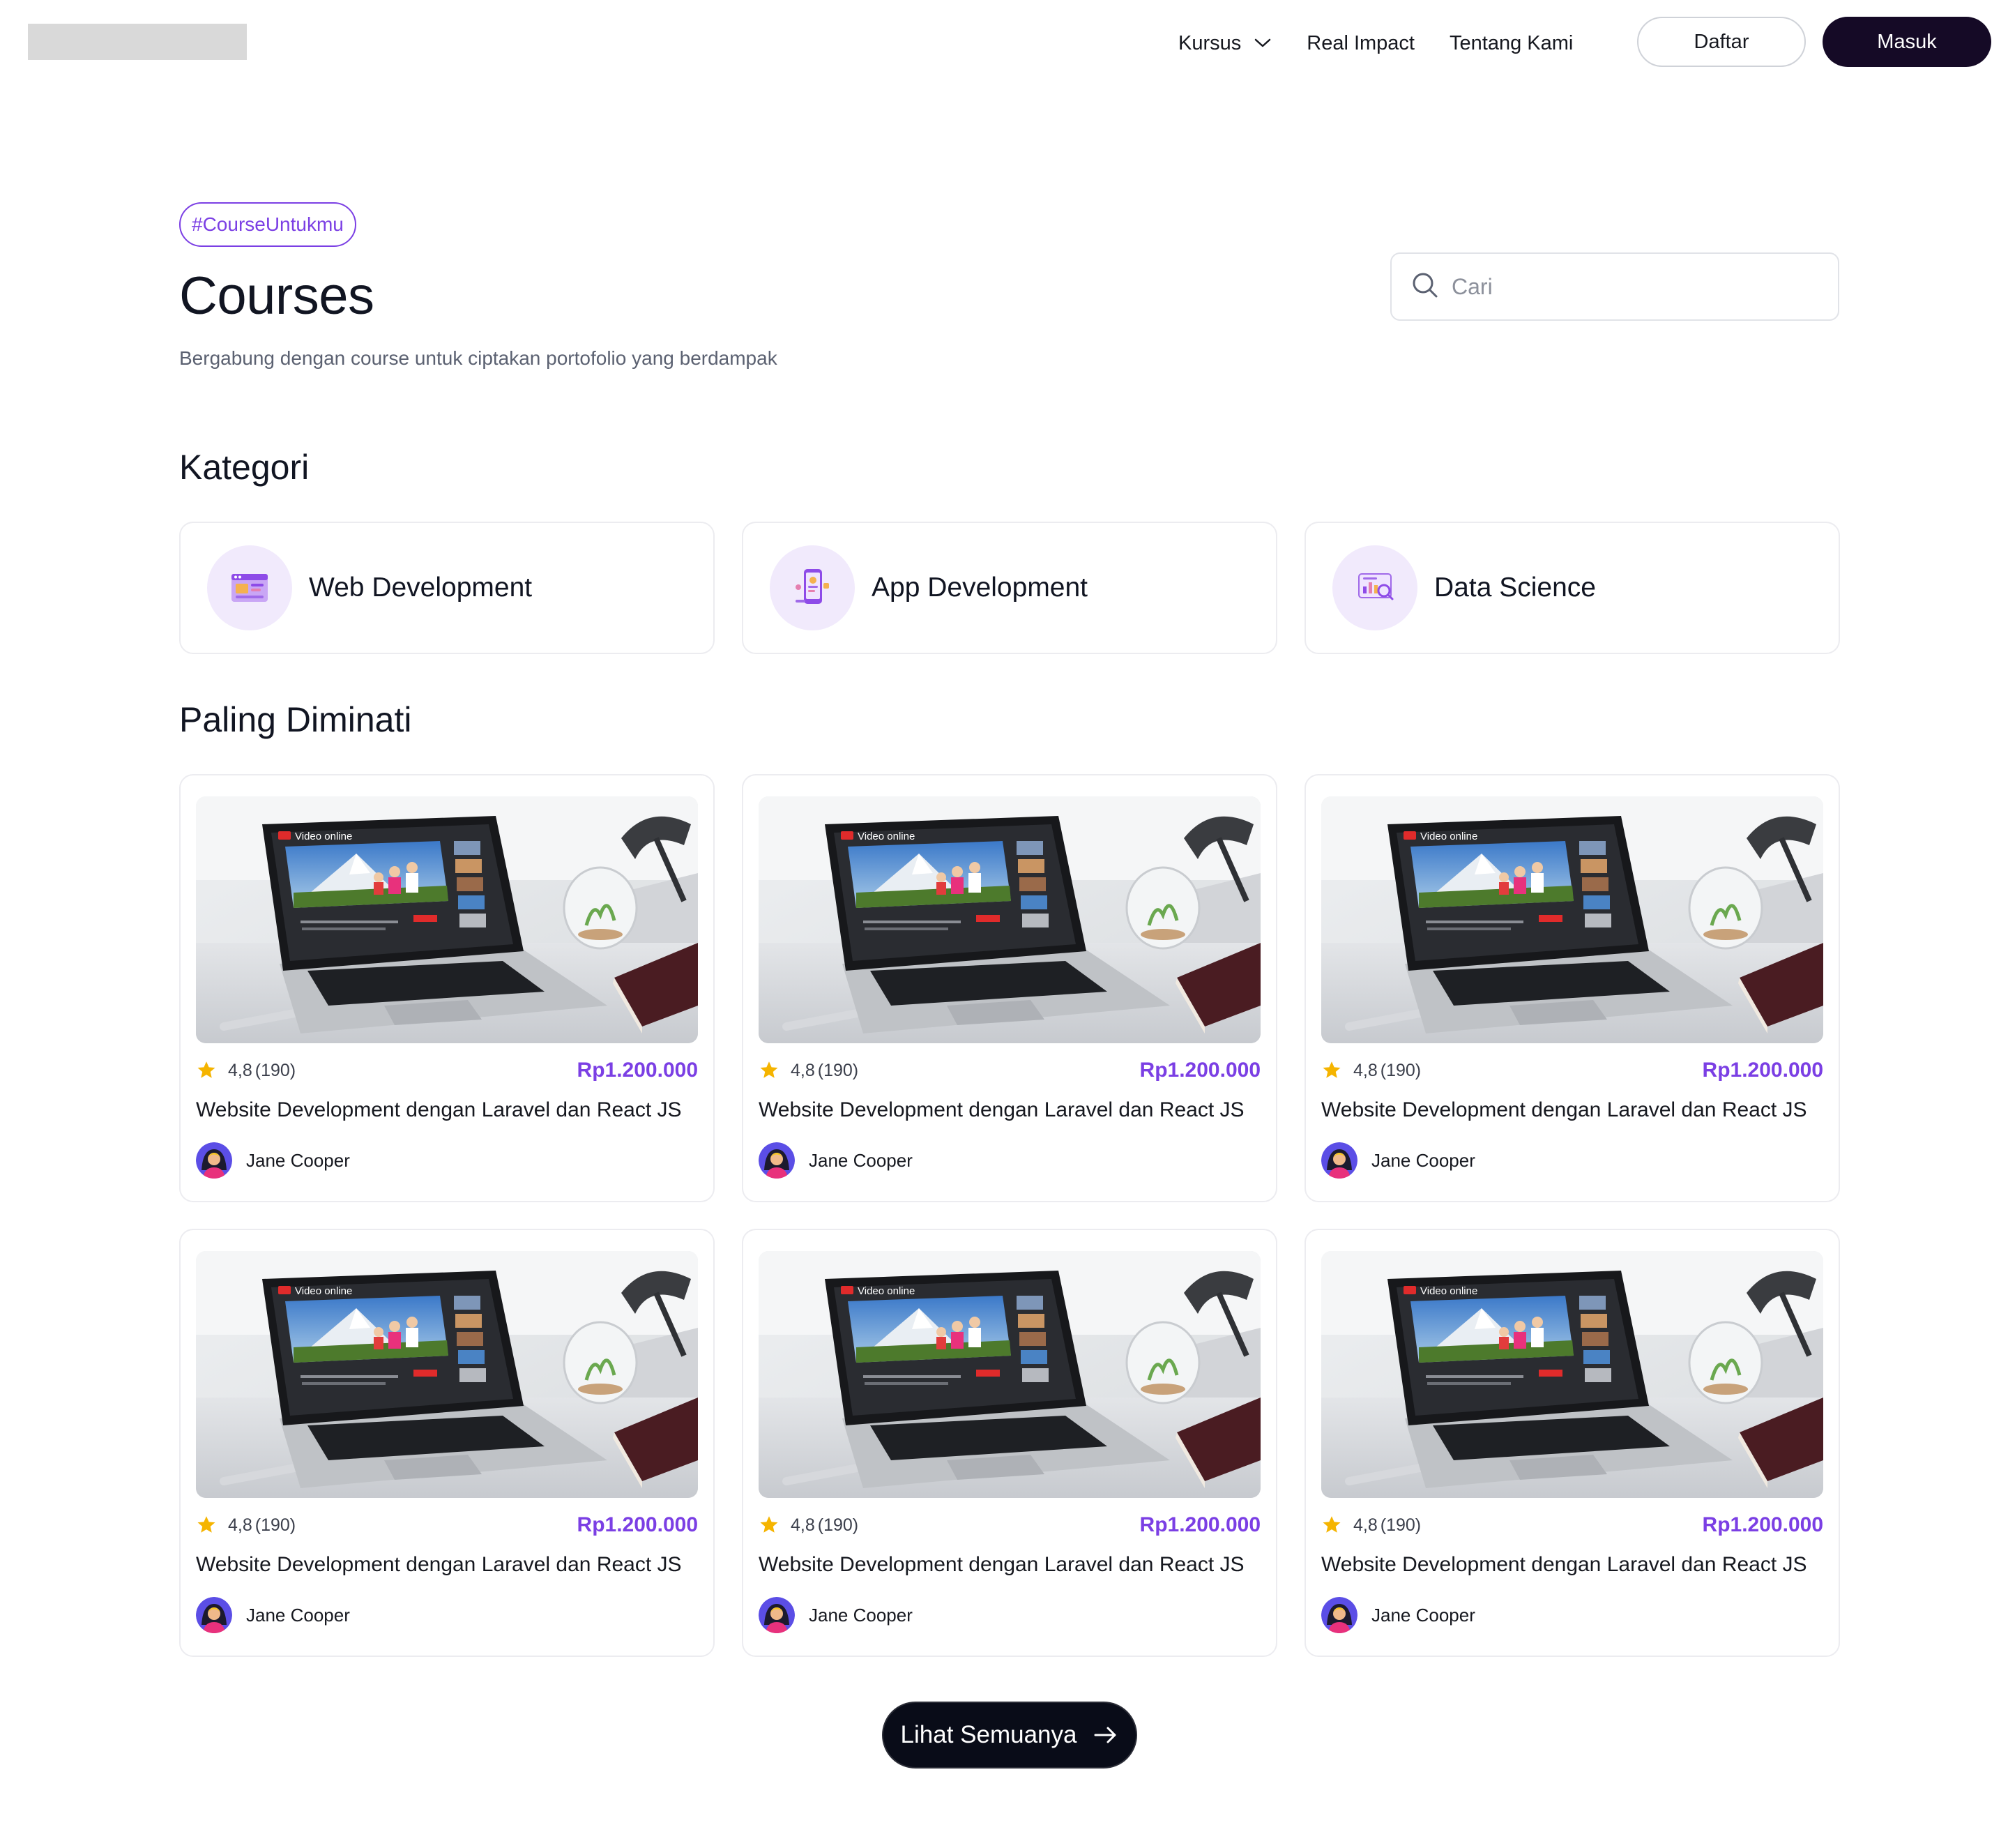 This screenshot has height=1848, width=2008. Describe the element at coordinates (1105, 1735) in the screenshot. I see `arrow-right-icon` at that location.